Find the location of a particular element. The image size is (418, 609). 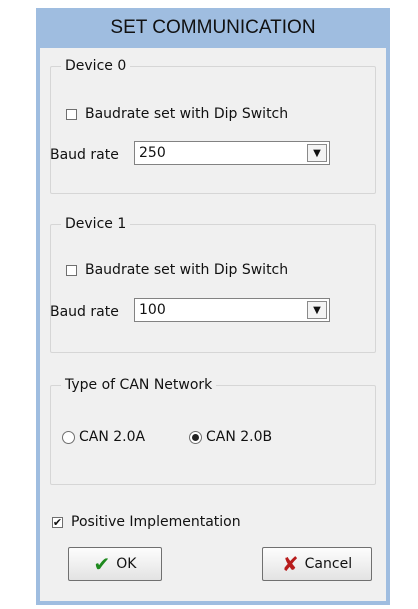

device-0-legend: Device 0 is located at coordinates (96, 66).